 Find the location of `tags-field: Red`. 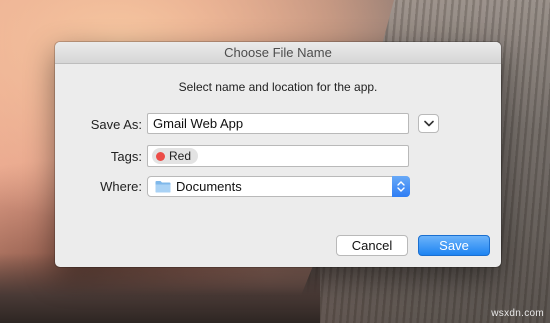

tags-field: Red is located at coordinates (278, 156).